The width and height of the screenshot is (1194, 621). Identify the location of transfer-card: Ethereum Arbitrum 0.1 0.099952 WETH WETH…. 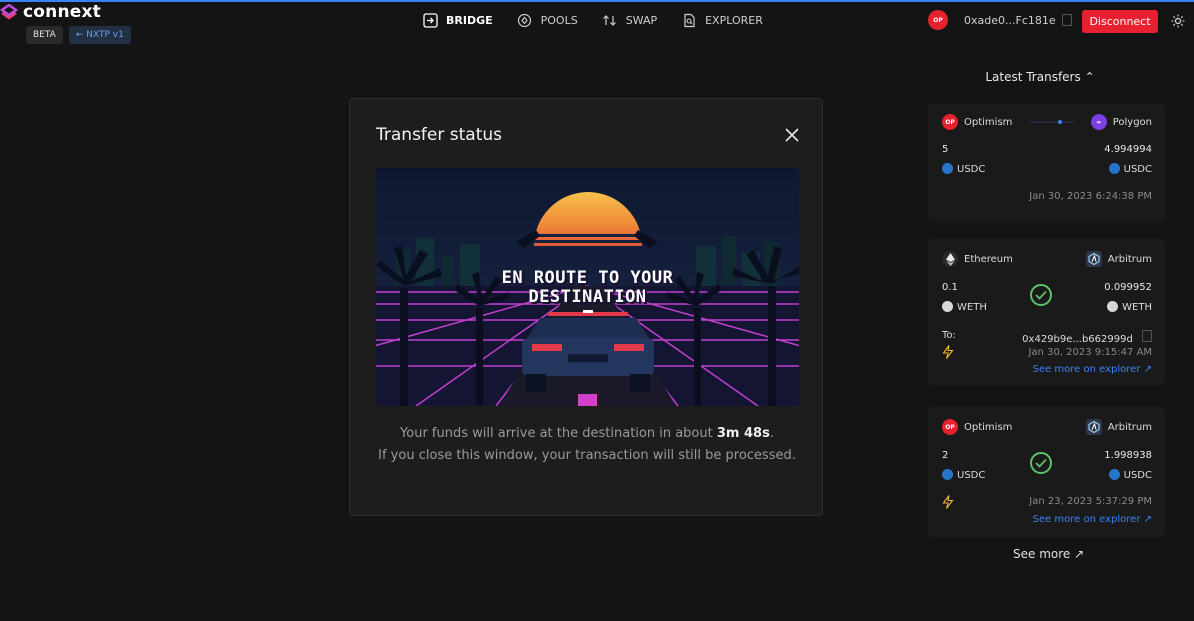
(1046, 312).